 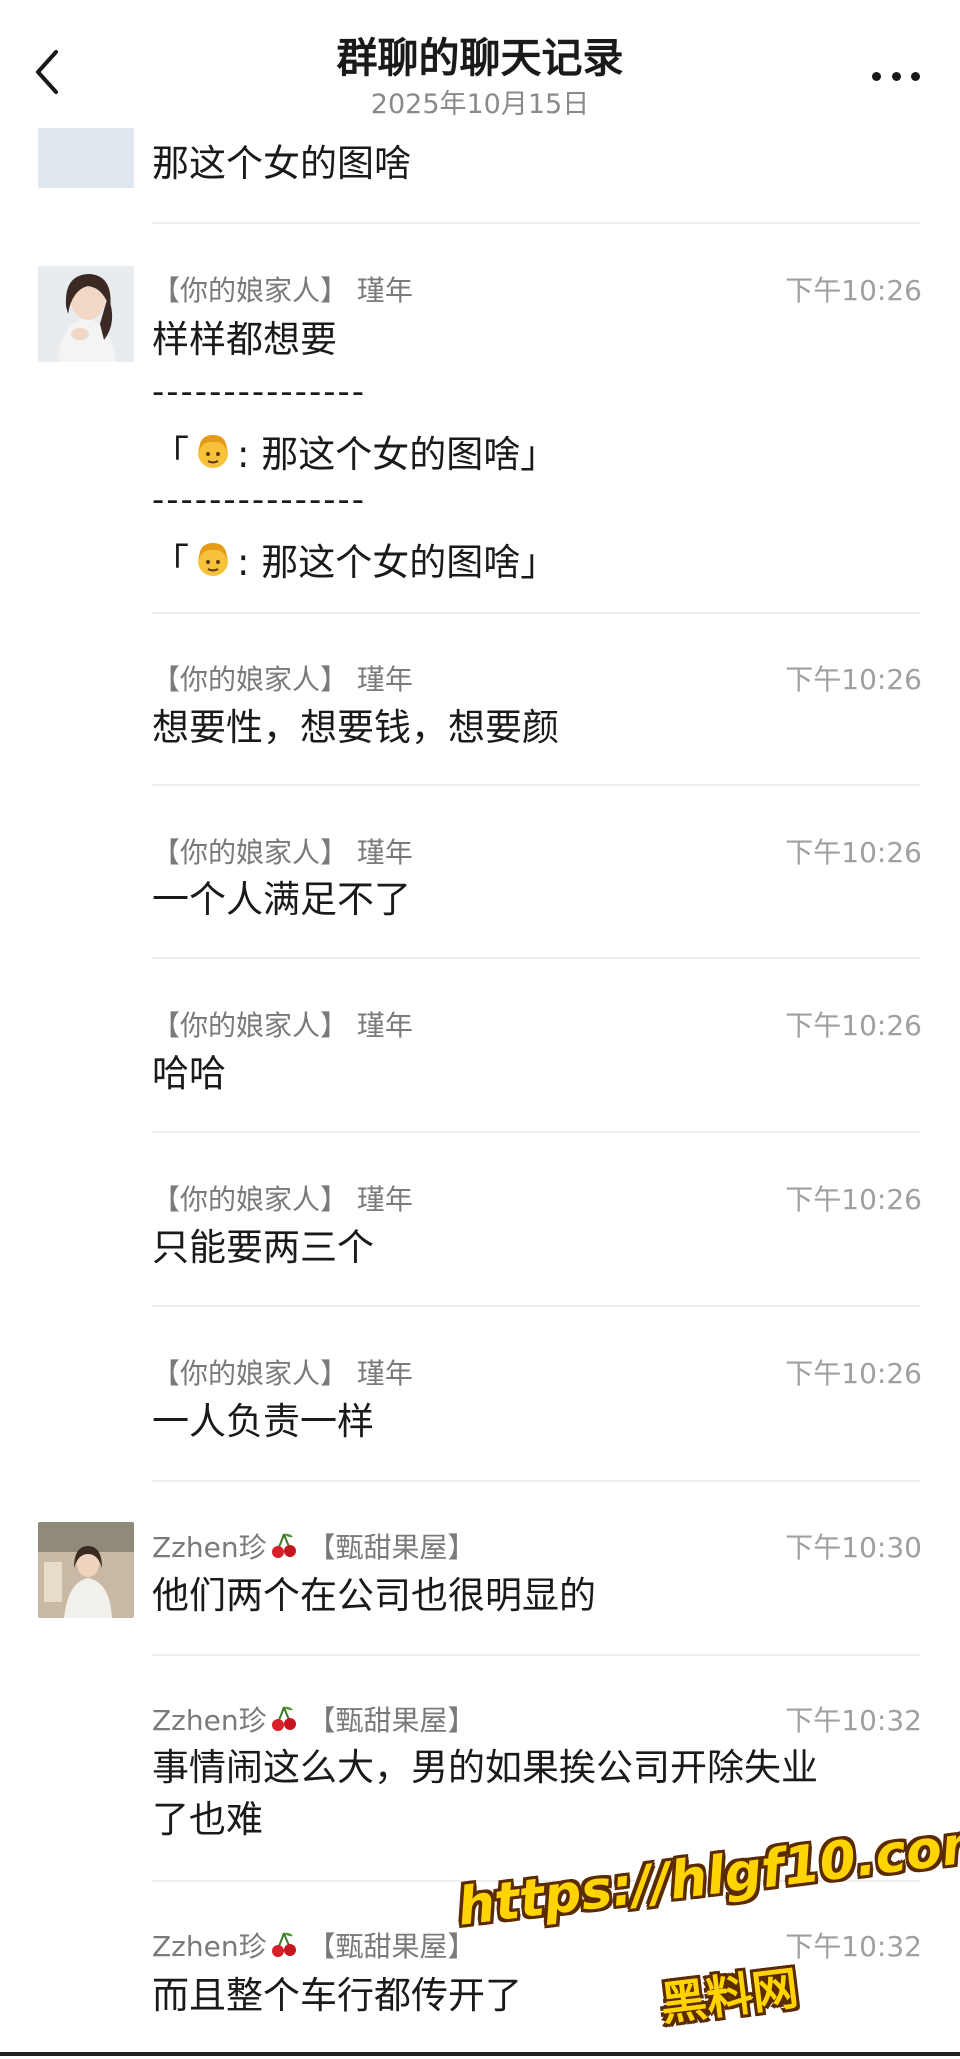 What do you see at coordinates (853, 1547) in the screenshot?
I see `message-time: 下午10:30` at bounding box center [853, 1547].